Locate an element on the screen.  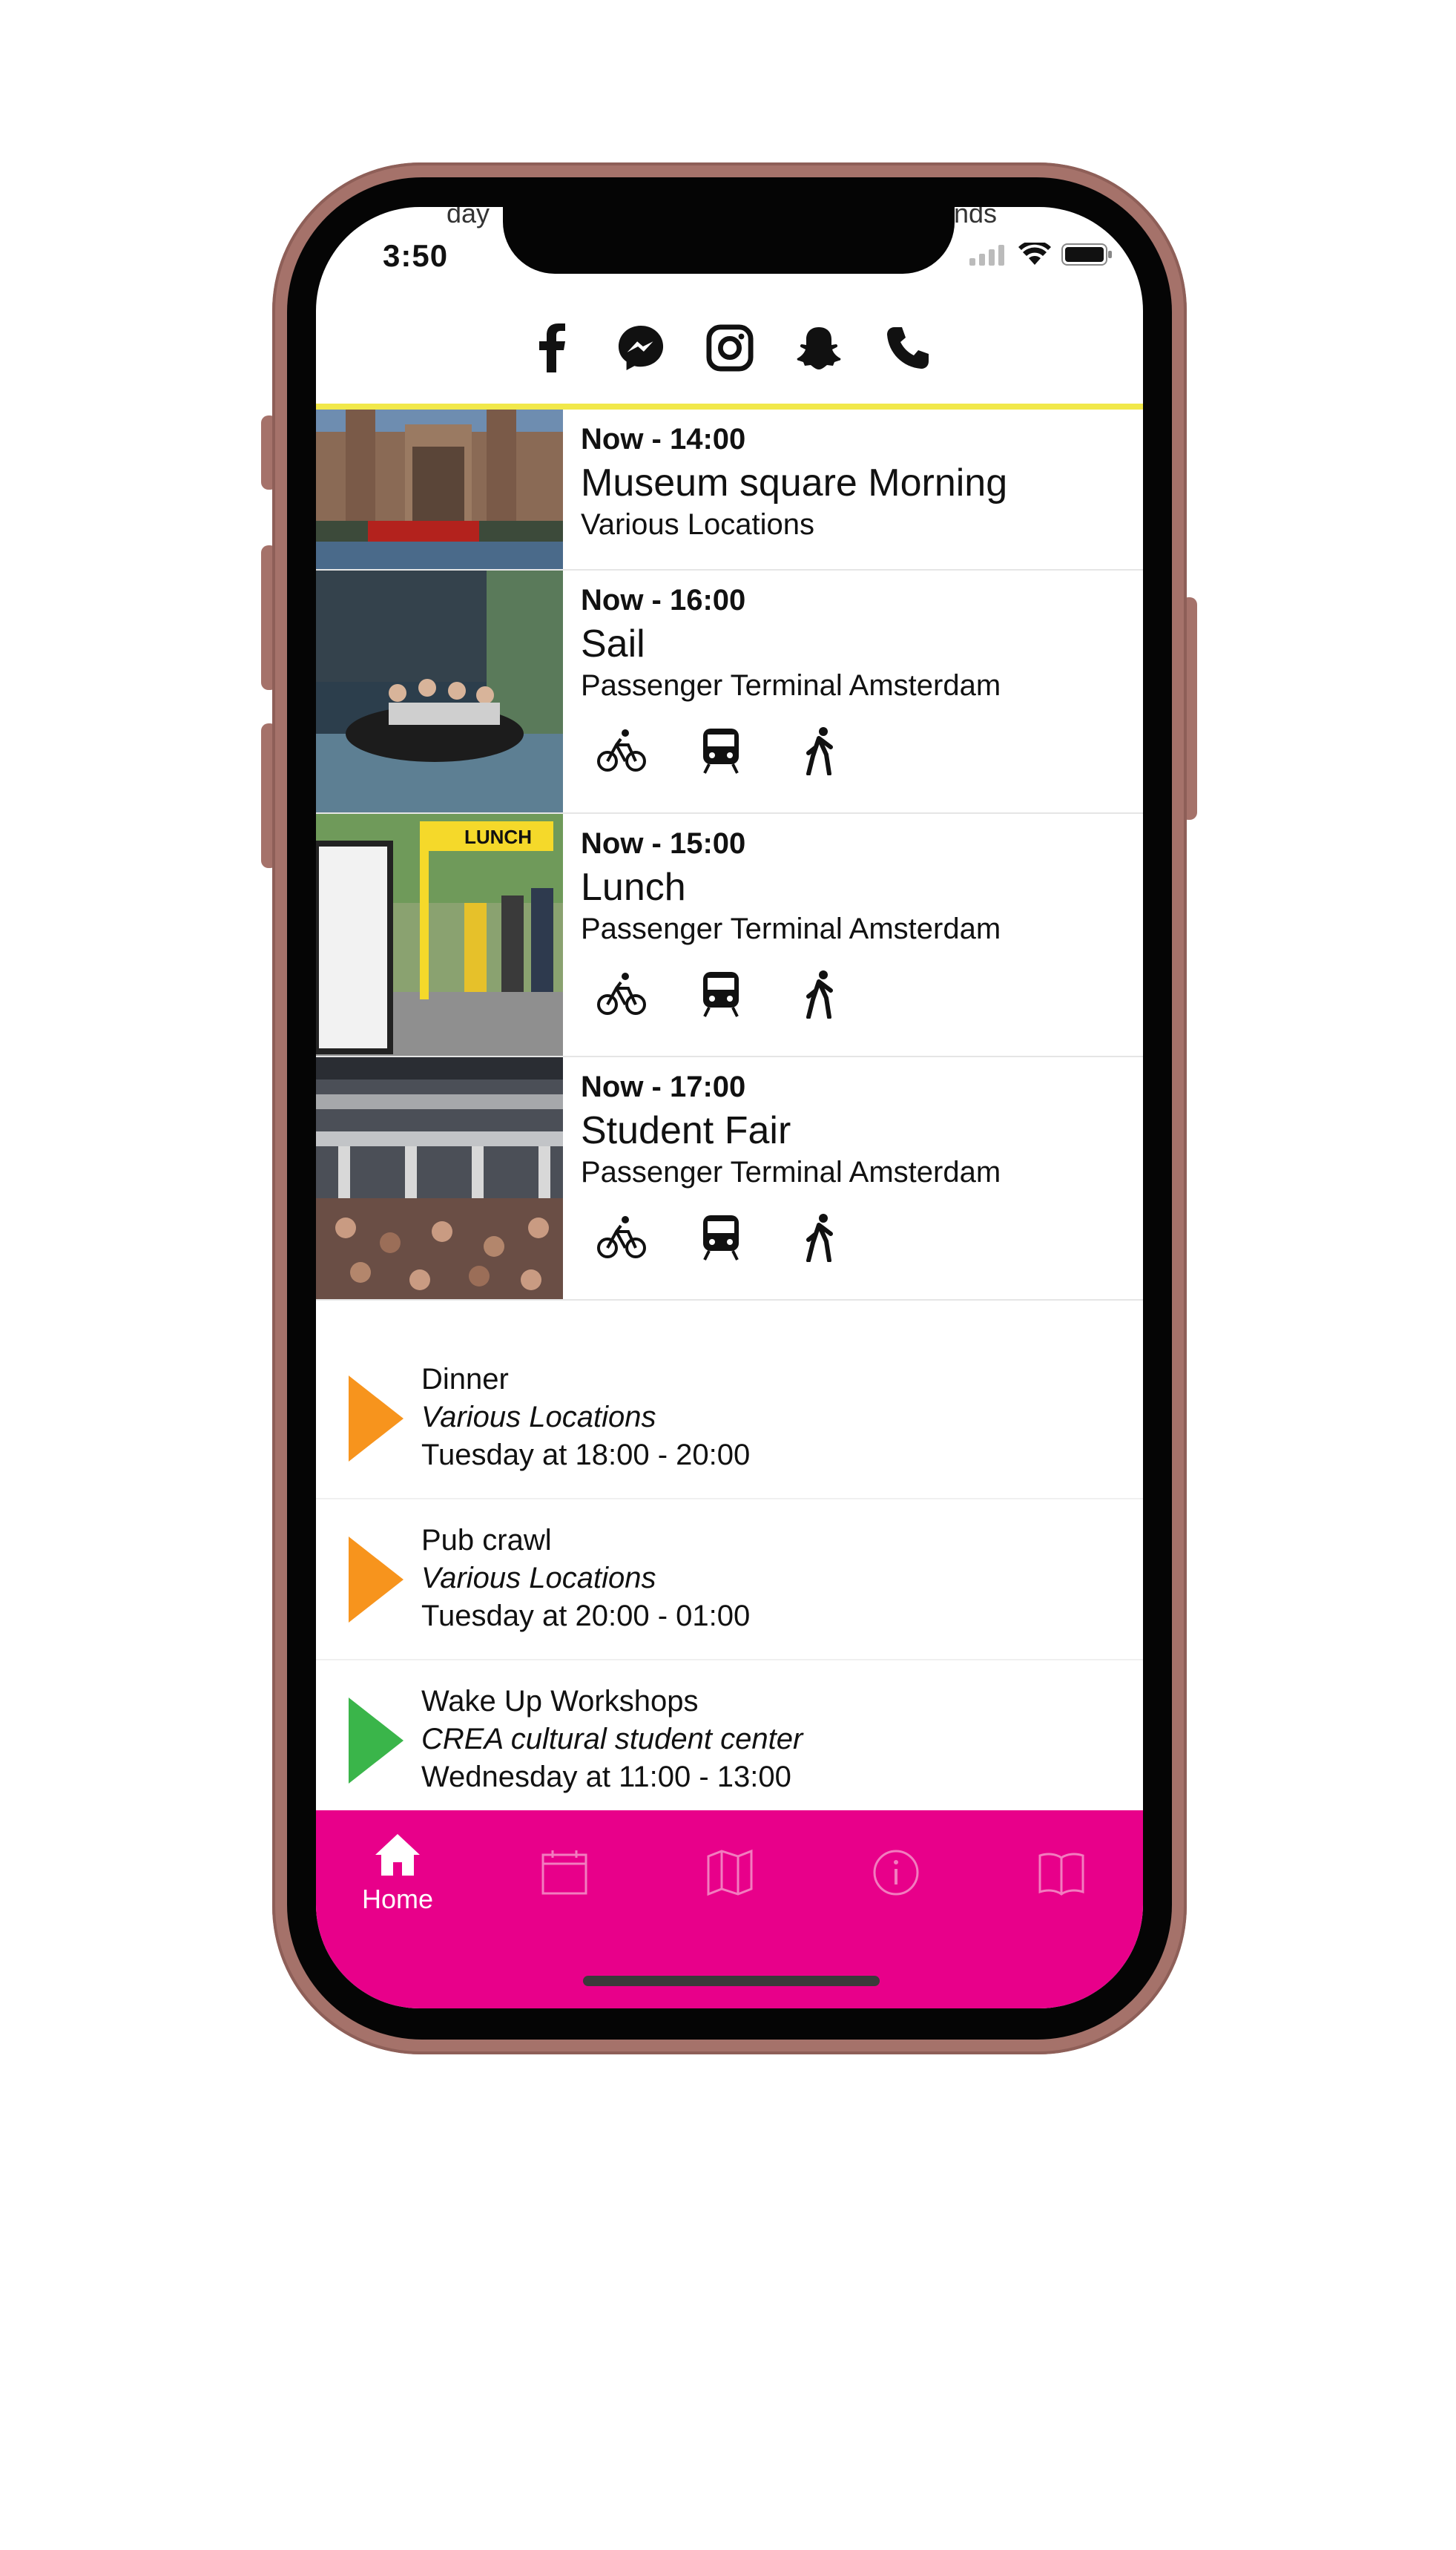
tab-map is located at coordinates (729, 1875).